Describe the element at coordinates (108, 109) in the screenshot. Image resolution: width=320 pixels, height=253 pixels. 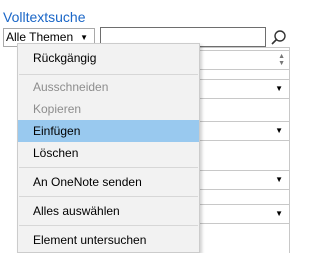
I see `menu-item-copy: Kopieren` at that location.